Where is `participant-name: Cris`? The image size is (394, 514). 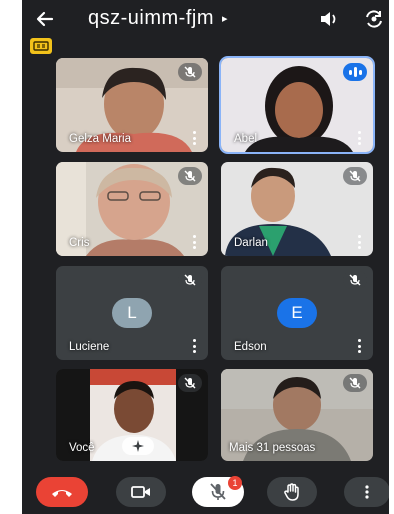 participant-name: Cris is located at coordinates (79, 243).